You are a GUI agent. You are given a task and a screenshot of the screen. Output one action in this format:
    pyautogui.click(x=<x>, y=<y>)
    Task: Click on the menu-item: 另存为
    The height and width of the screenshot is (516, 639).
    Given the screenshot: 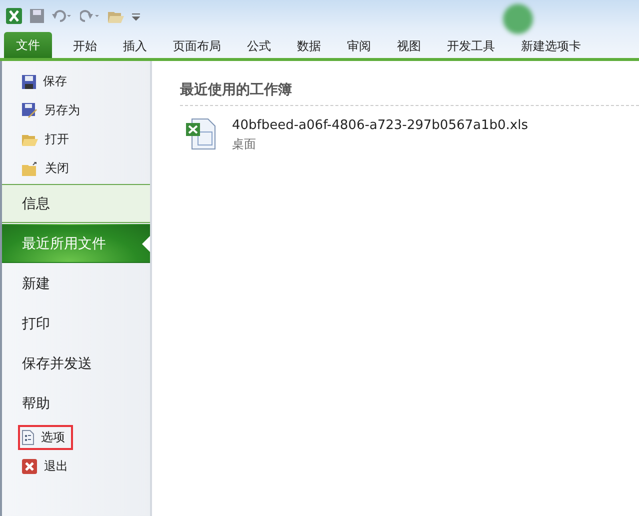 What is the action you would take?
    pyautogui.click(x=53, y=110)
    